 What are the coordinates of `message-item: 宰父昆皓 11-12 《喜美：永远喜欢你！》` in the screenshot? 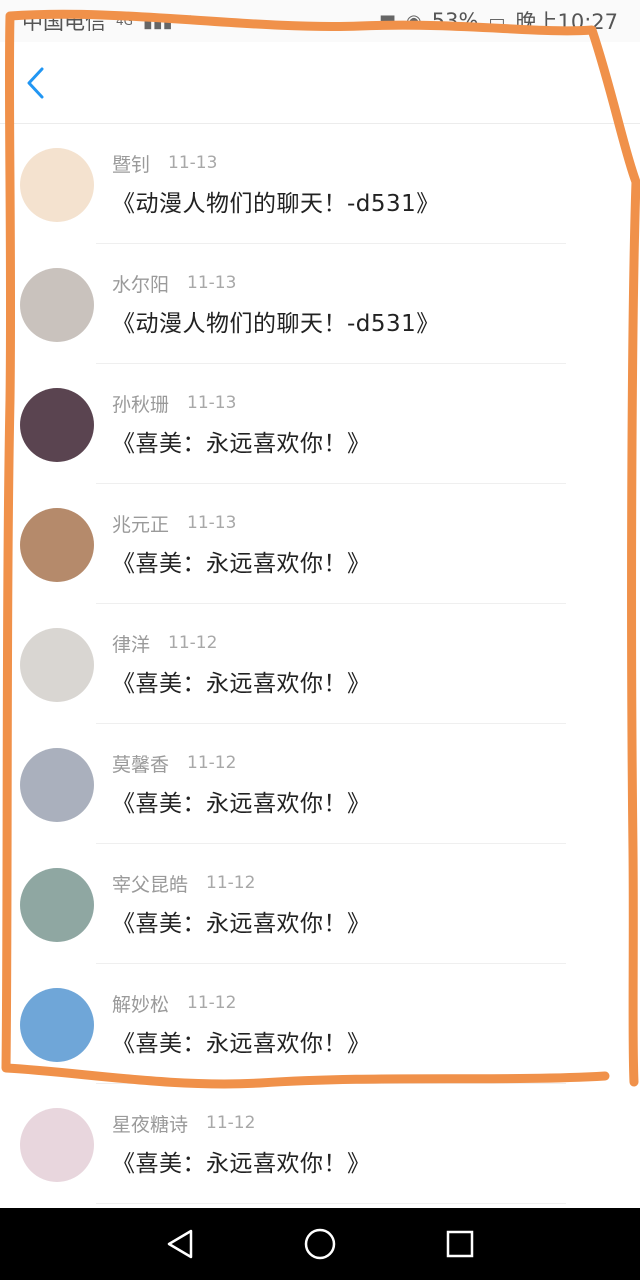 It's located at (320, 904).